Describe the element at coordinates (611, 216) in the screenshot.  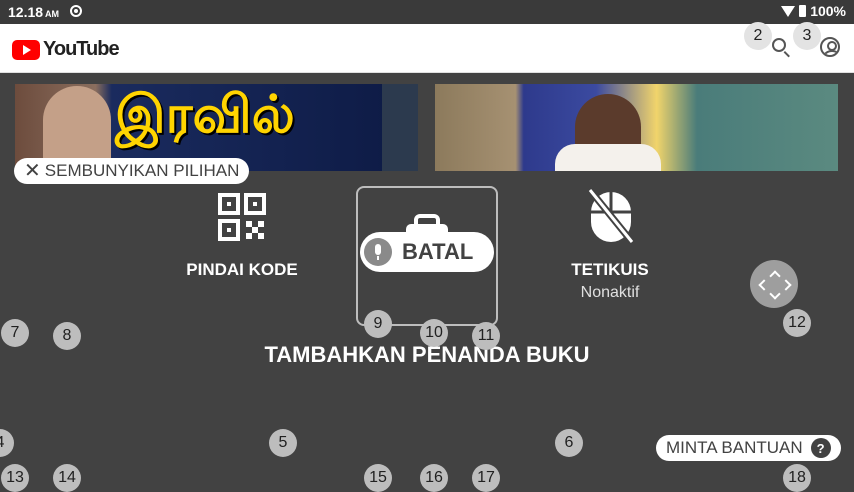
I see `mouse-off-icon` at that location.